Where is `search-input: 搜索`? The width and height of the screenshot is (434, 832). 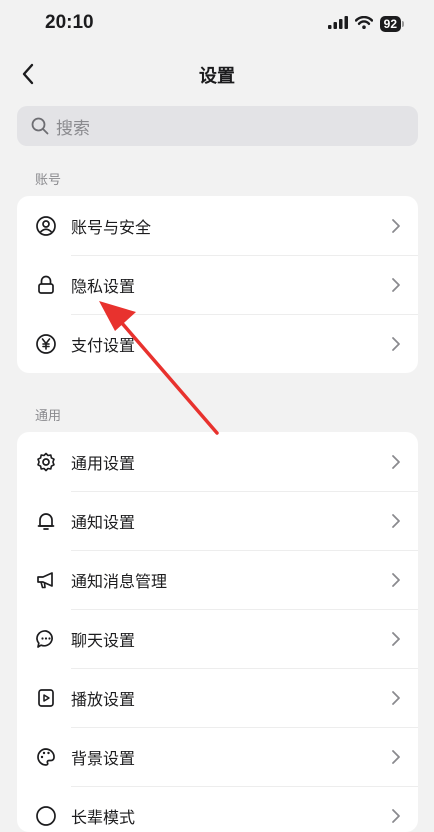
search-input: 搜索 is located at coordinates (217, 126).